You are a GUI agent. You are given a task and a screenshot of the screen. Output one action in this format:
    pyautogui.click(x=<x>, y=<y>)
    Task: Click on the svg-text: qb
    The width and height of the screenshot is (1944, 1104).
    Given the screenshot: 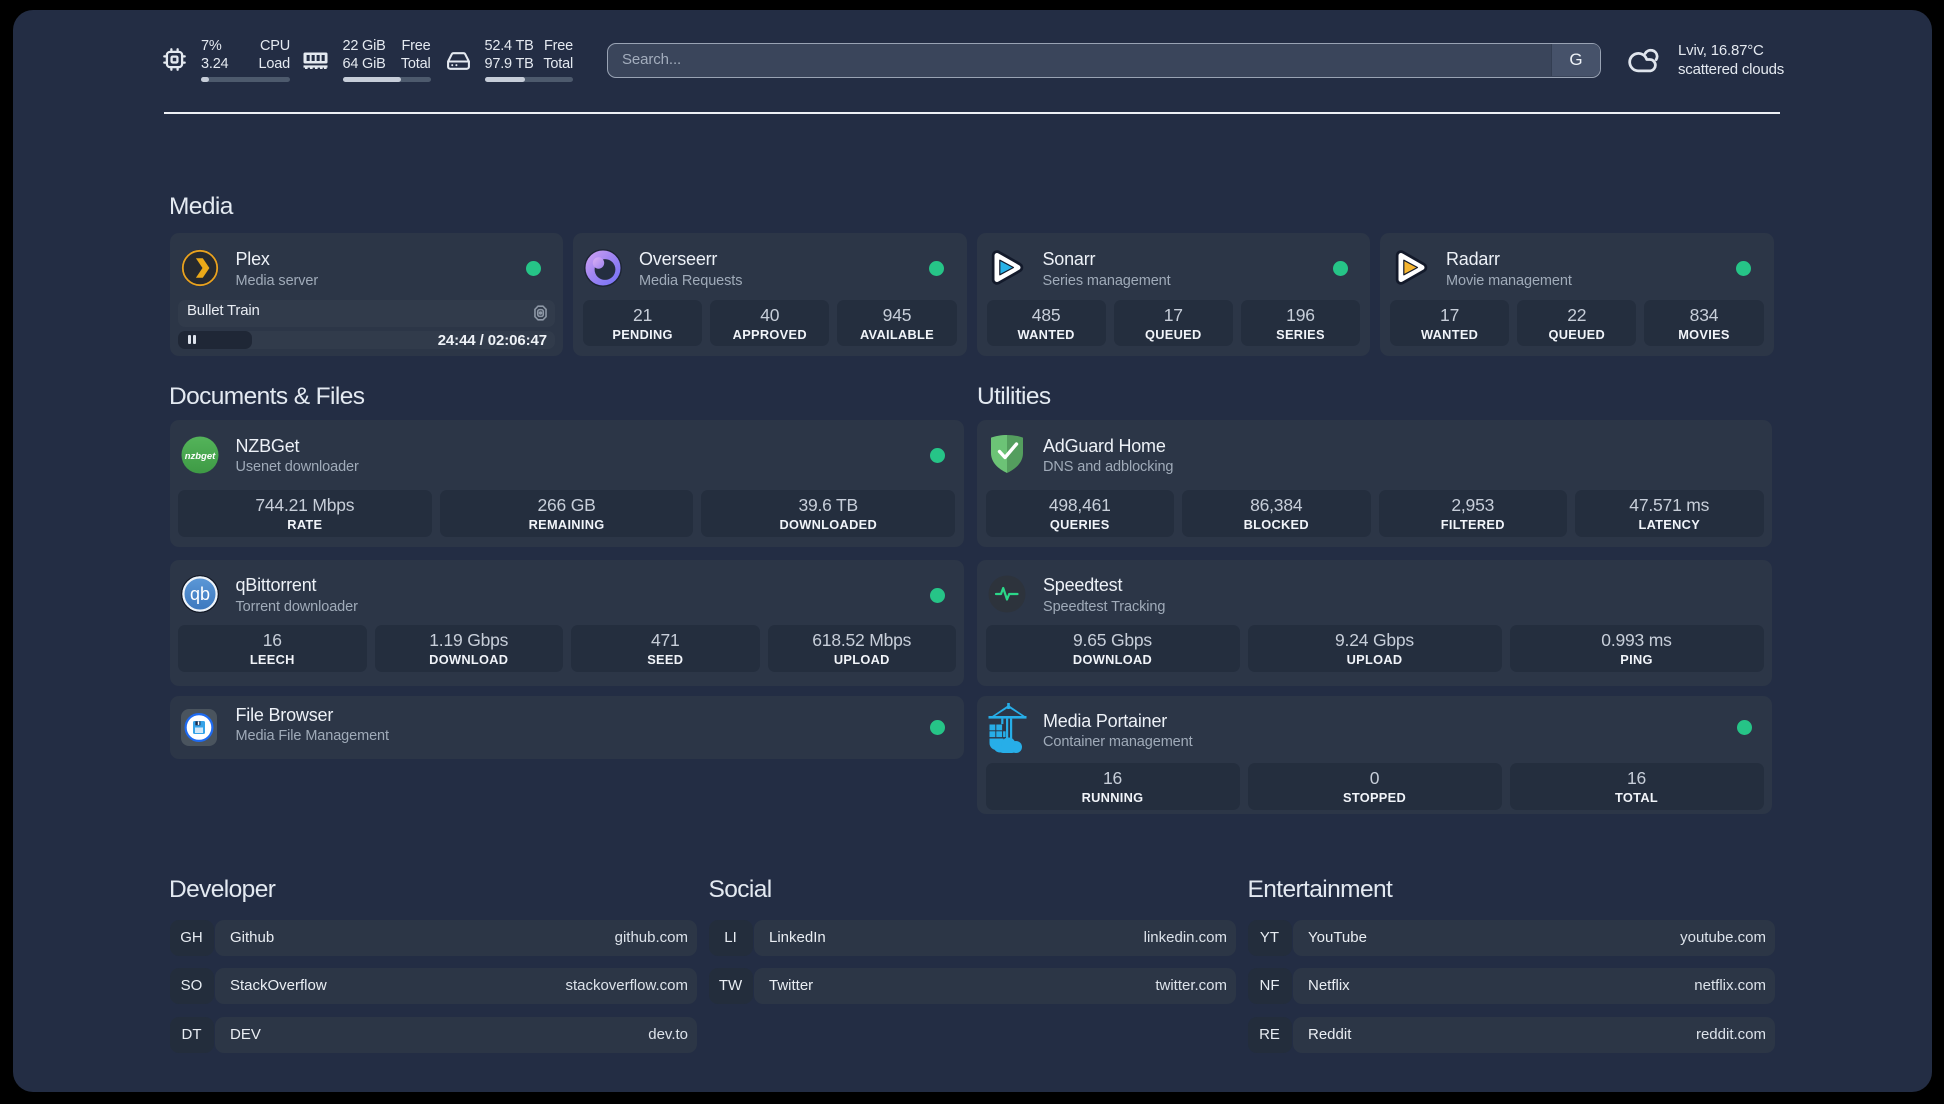 What is the action you would take?
    pyautogui.click(x=199, y=594)
    